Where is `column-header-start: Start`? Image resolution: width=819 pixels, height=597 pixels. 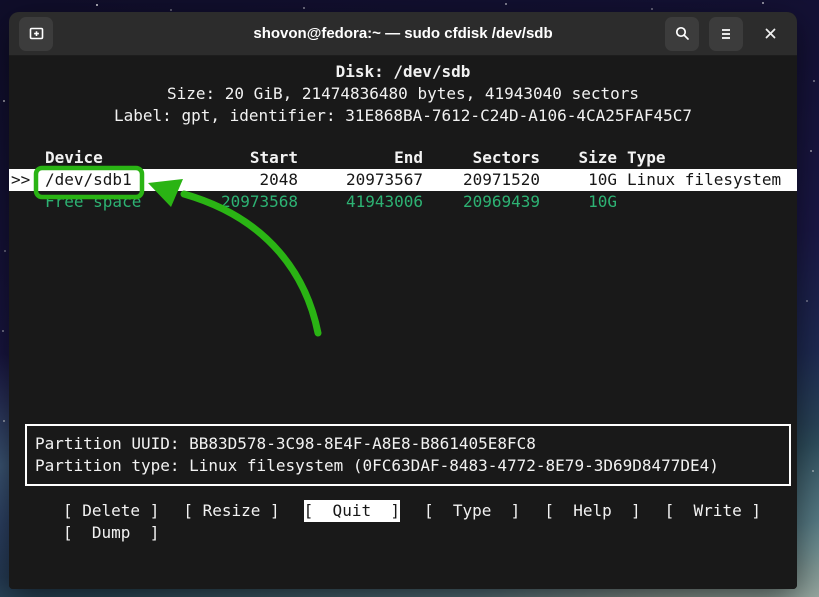
column-header-start: Start is located at coordinates (273, 157).